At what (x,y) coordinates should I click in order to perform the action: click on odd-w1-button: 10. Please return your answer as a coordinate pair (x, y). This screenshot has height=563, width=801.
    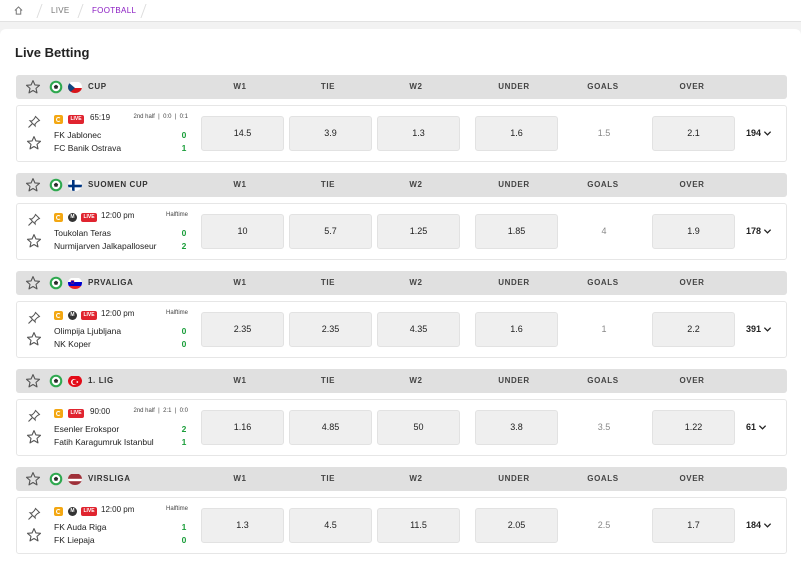
    Looking at the image, I should click on (242, 231).